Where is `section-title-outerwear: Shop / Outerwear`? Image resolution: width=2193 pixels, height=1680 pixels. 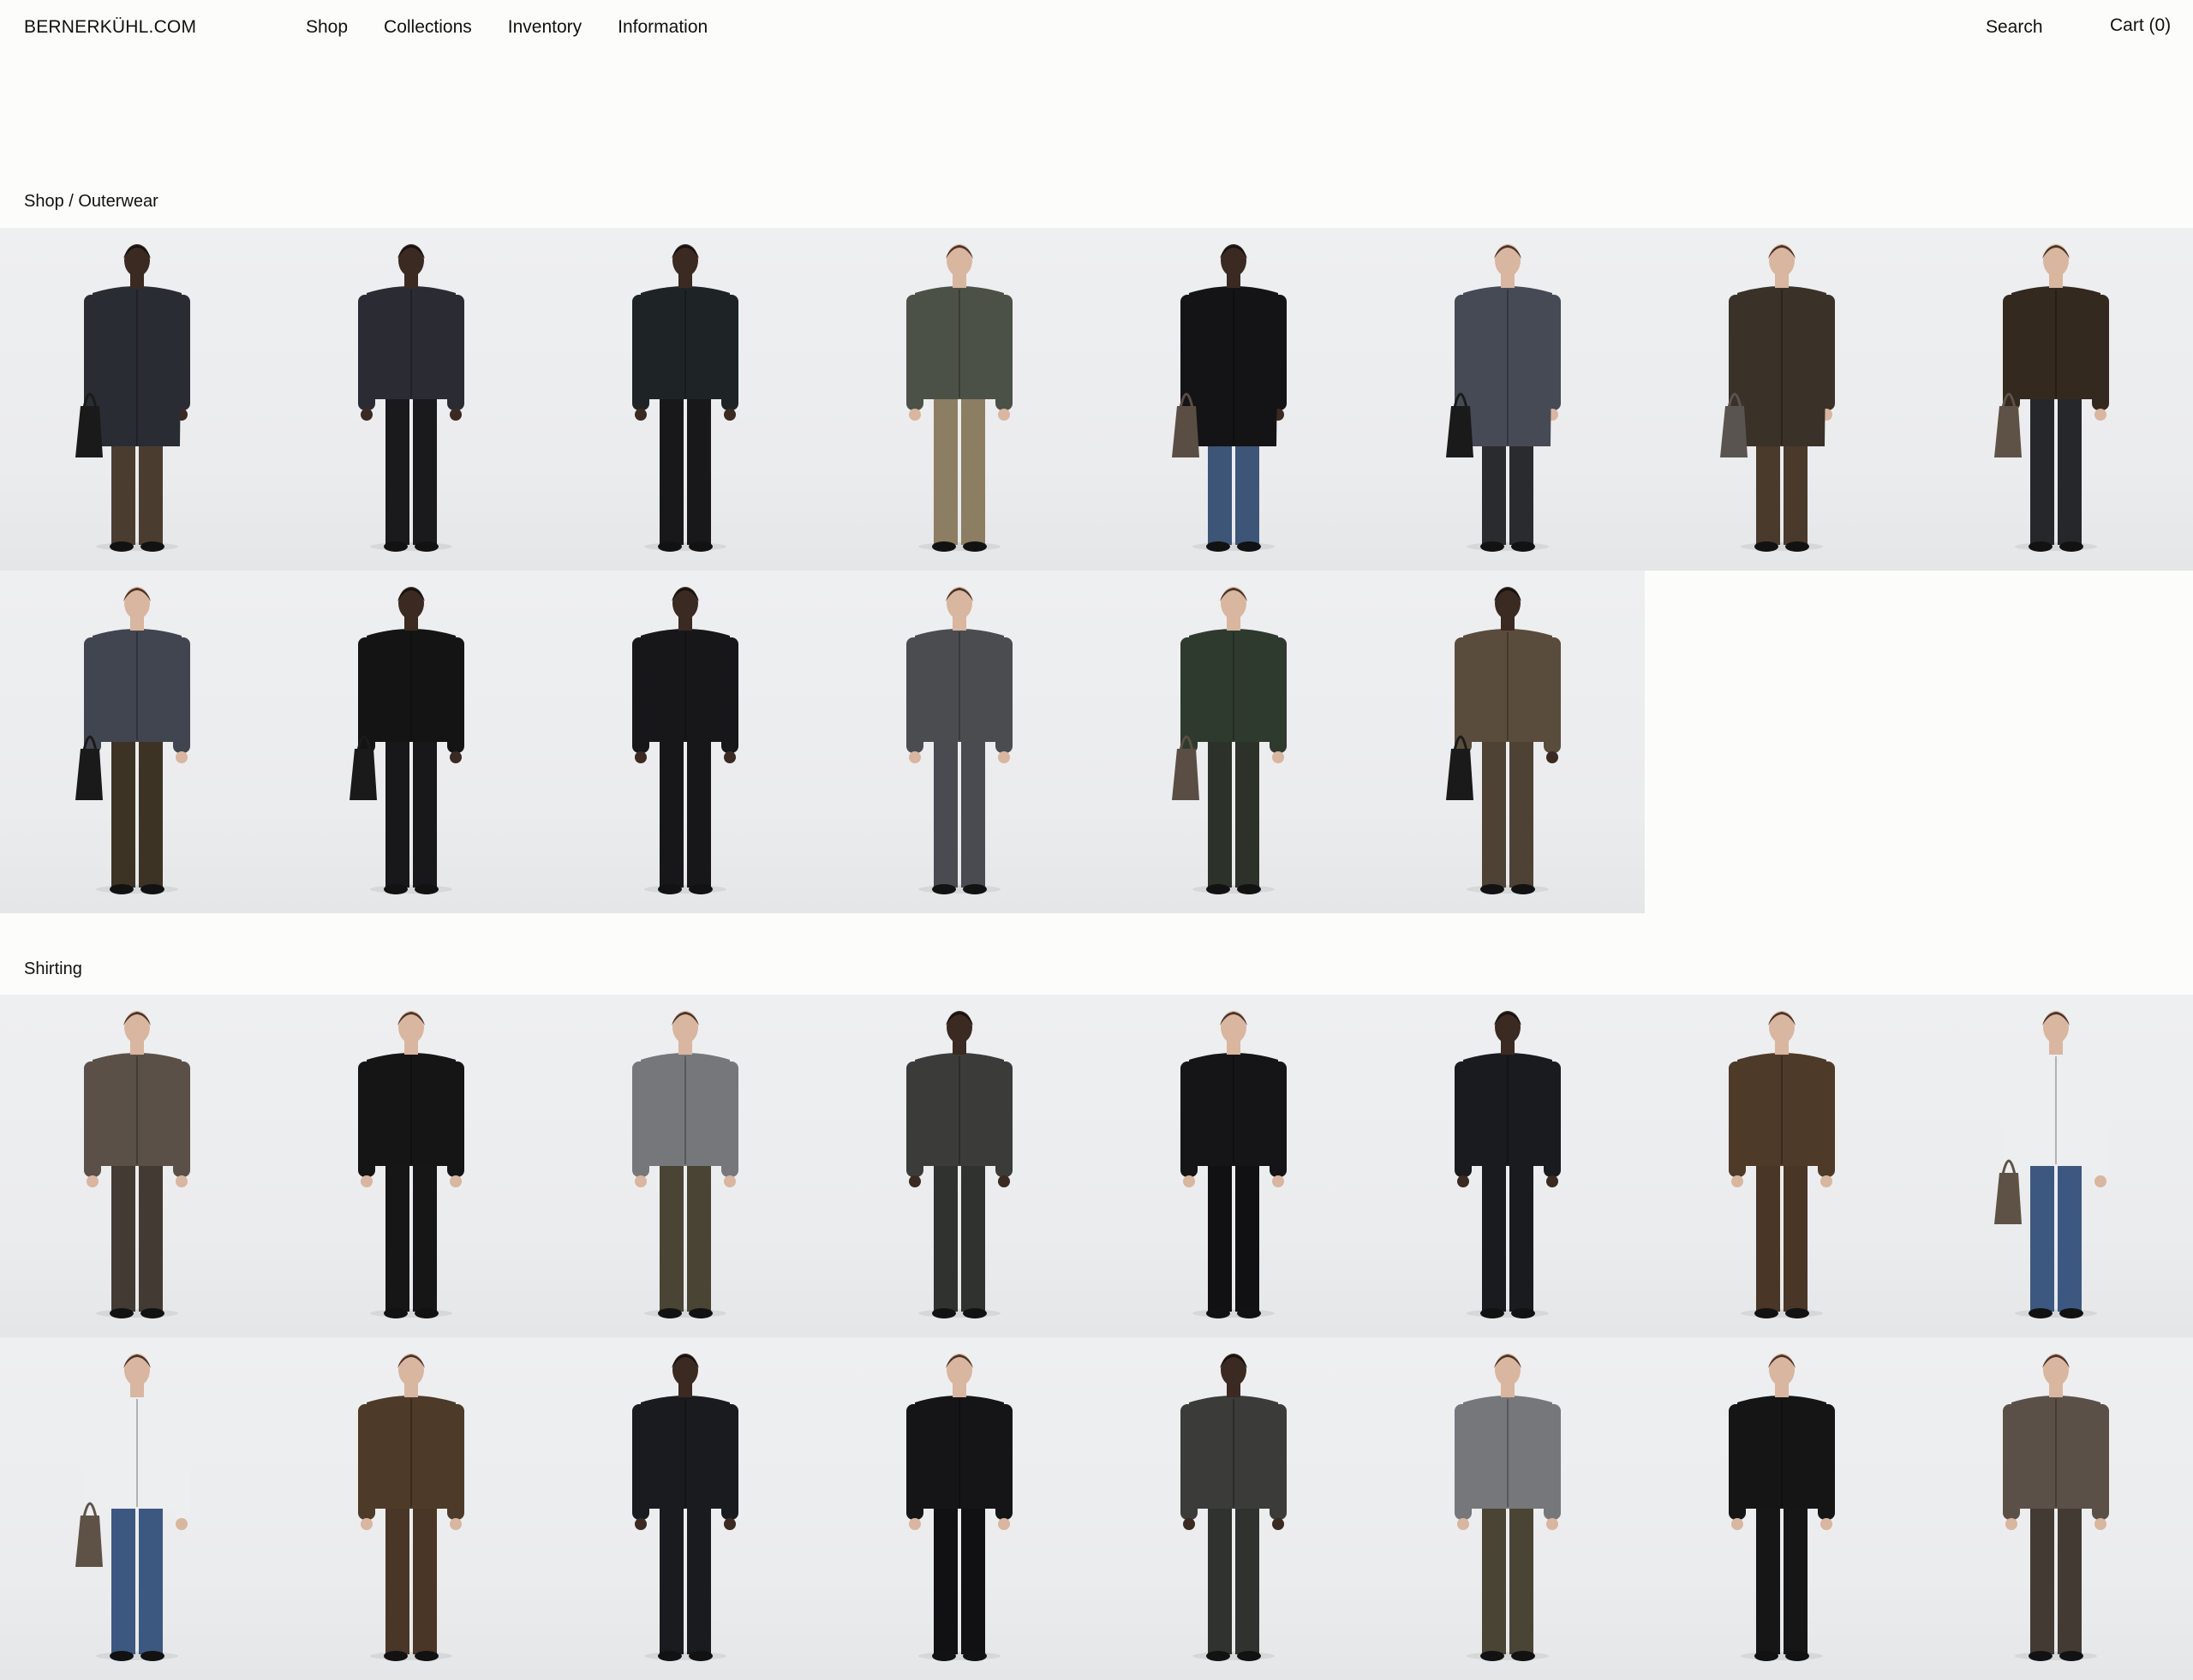
section-title-outerwear: Shop / Outerwear is located at coordinates (91, 202).